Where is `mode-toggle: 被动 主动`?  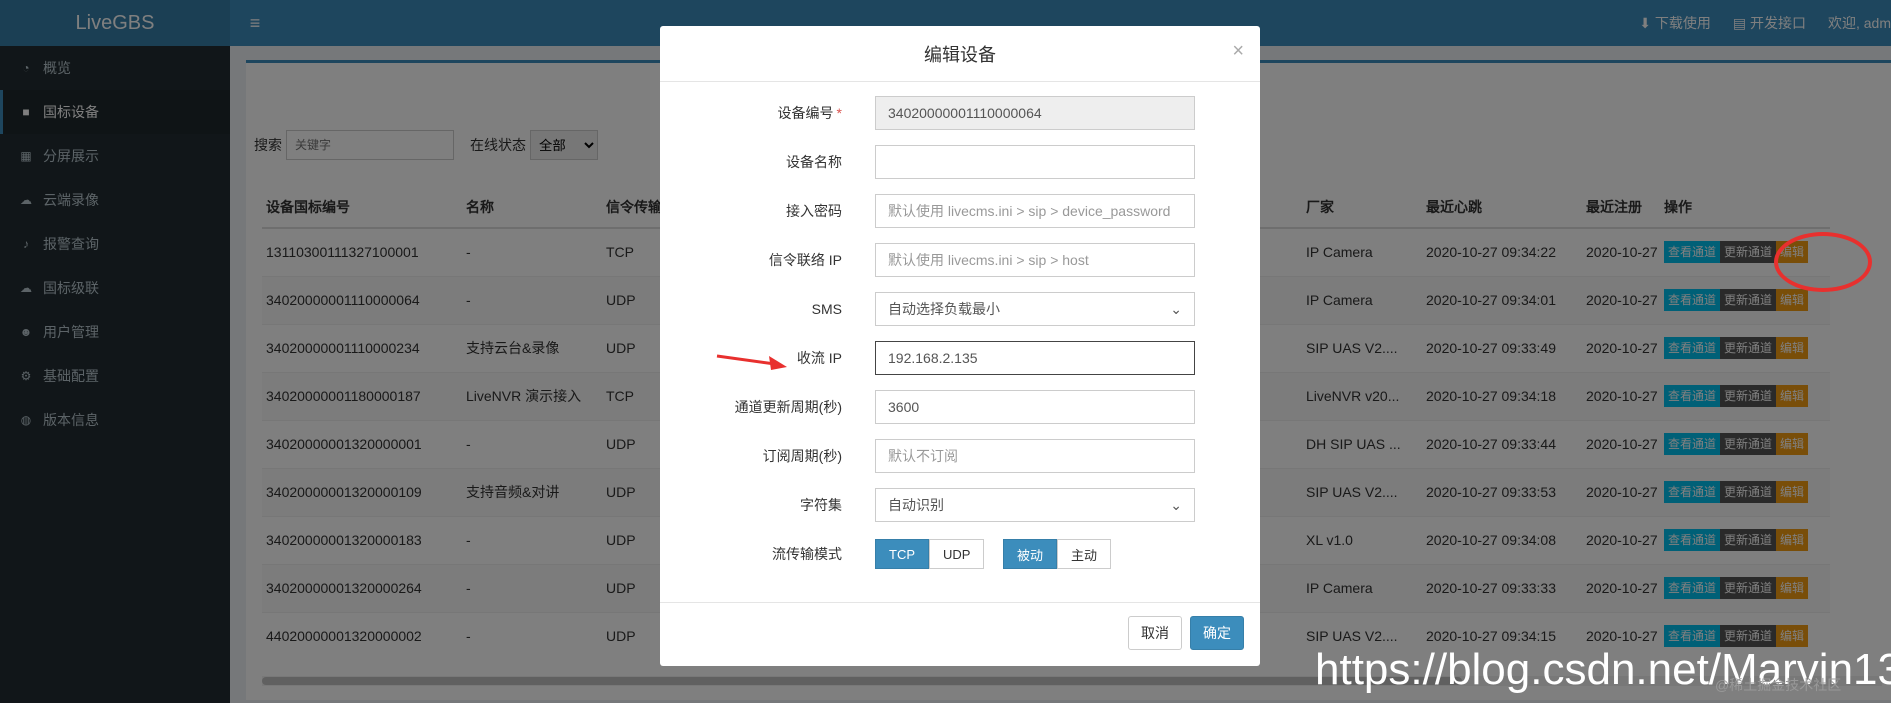 mode-toggle: 被动 主动 is located at coordinates (1057, 554).